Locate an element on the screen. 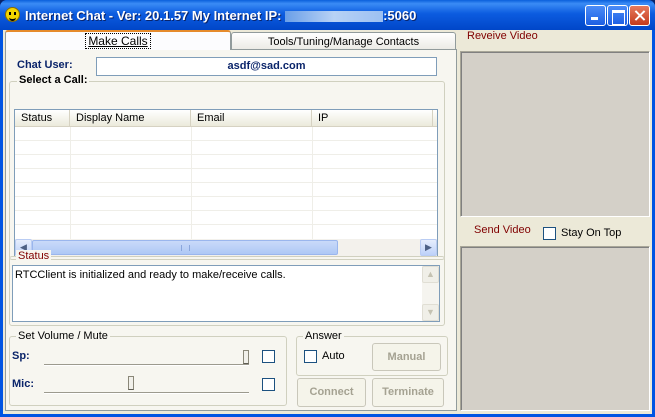  status-vscrollbar: ▲ ▼ is located at coordinates (430, 293).